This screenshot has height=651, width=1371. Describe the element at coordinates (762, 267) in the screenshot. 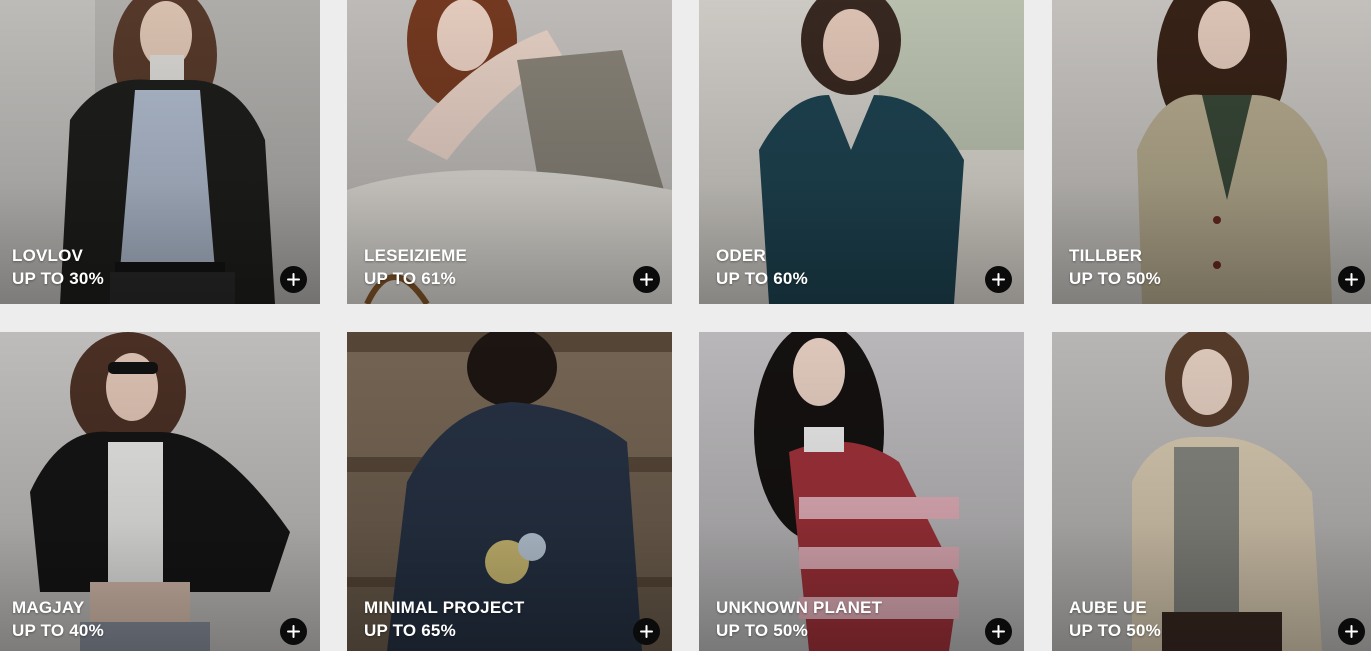

I see `brand-label: ODER UP TO 60%` at that location.